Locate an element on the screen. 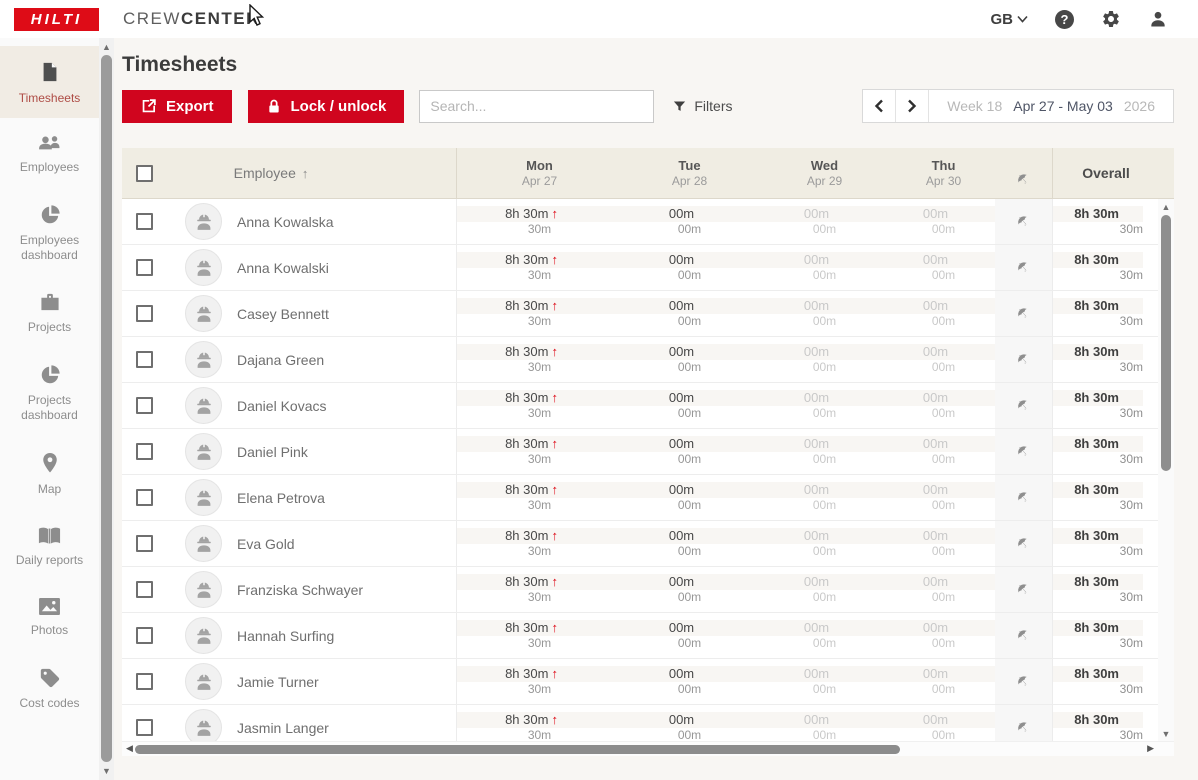 The width and height of the screenshot is (1198, 780). sidebar-scrollbar: ▲ ▼ is located at coordinates (106, 409).